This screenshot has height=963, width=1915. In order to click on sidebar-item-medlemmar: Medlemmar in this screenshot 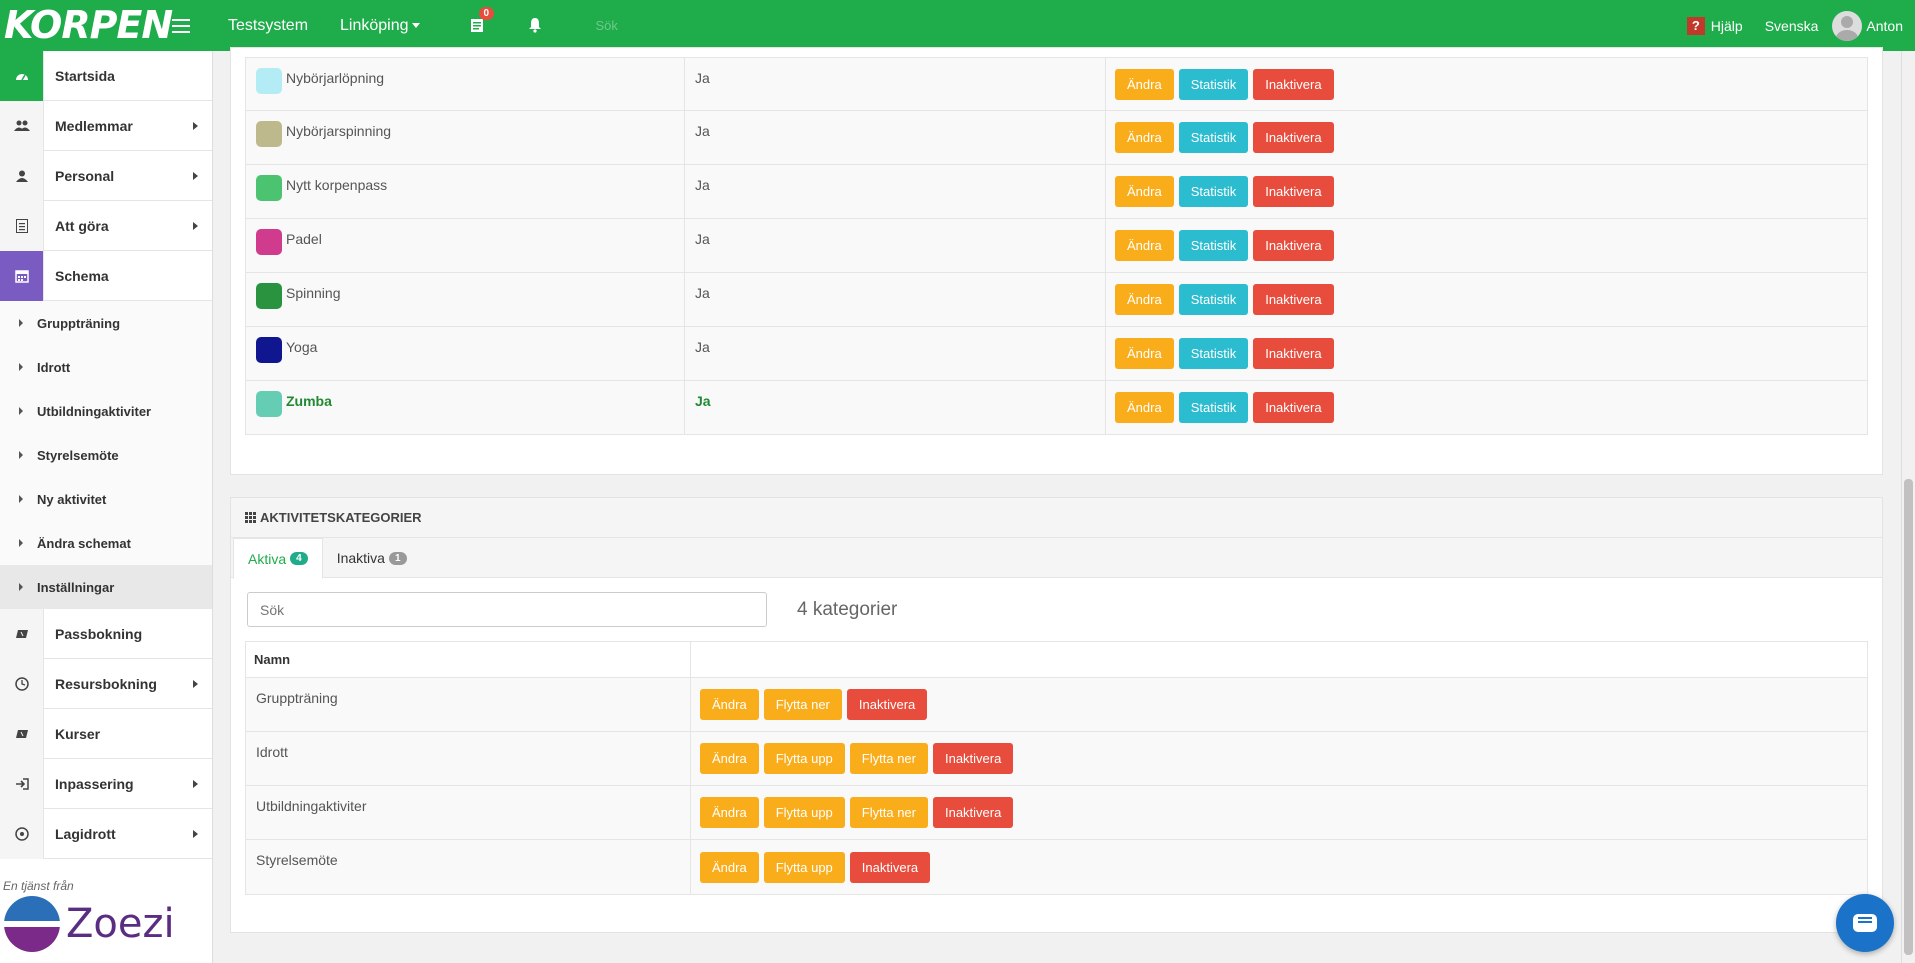, I will do `click(106, 125)`.